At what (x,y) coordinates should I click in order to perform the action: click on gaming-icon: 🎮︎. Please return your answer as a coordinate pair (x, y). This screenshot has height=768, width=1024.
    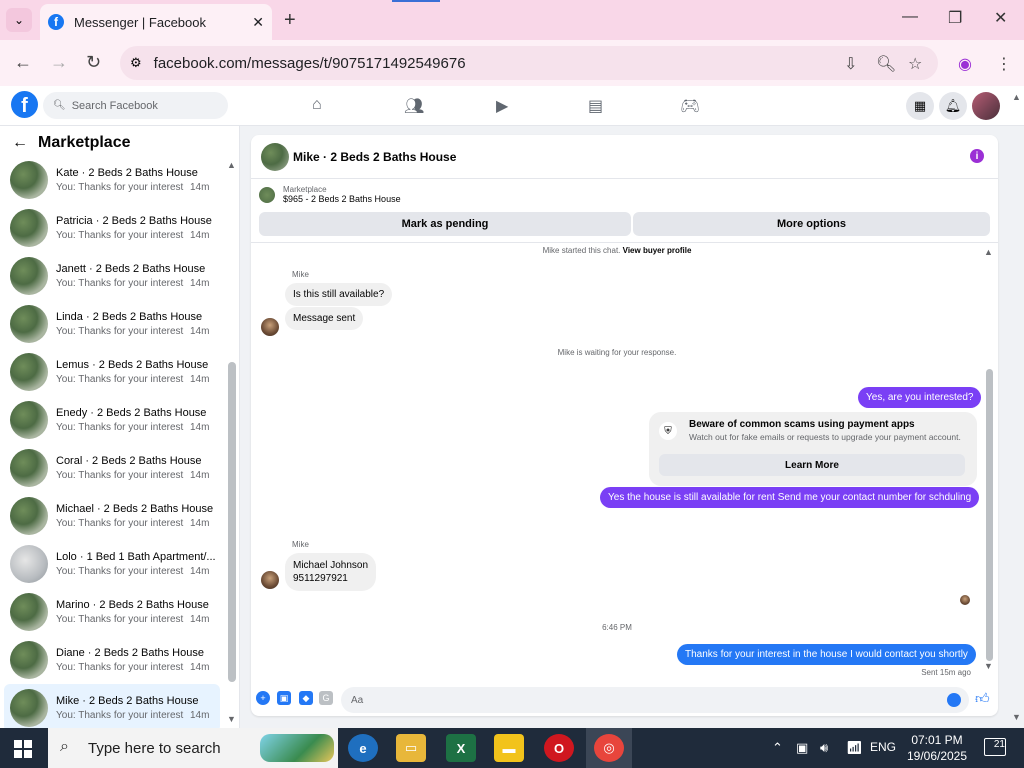
    Looking at the image, I should click on (690, 106).